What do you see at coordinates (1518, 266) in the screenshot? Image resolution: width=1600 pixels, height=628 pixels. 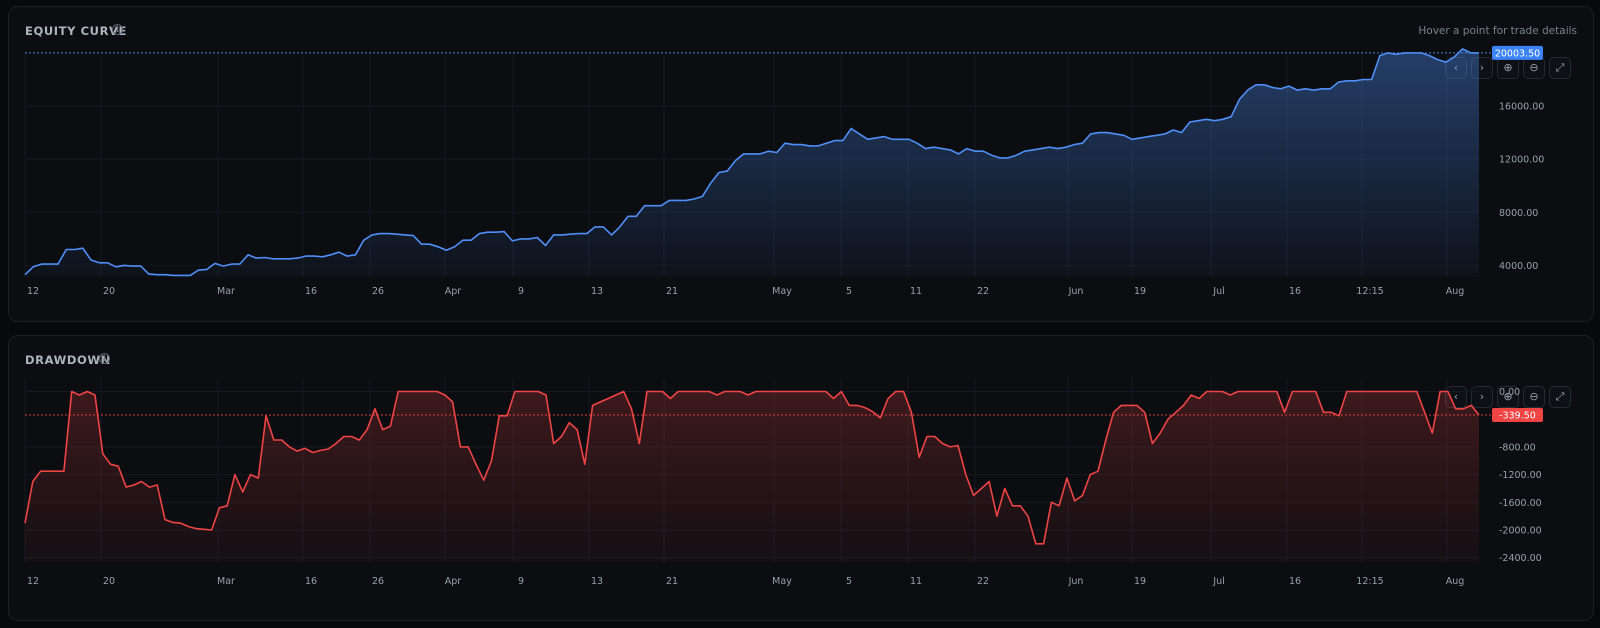 I see `y-tick-label: 4000.00` at bounding box center [1518, 266].